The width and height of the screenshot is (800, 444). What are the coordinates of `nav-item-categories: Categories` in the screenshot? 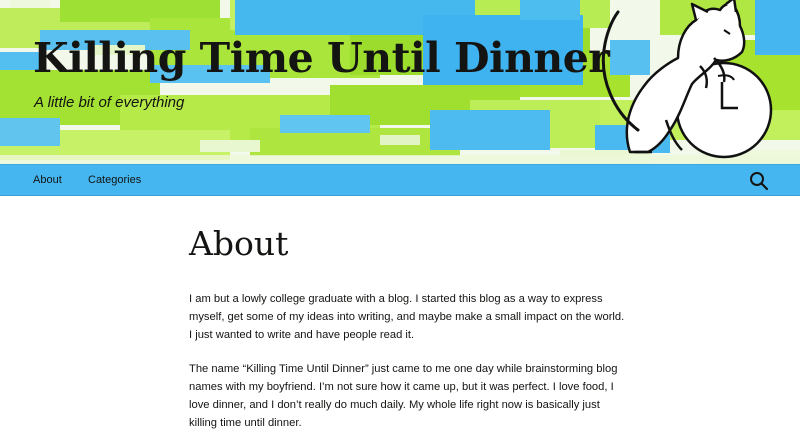 It's located at (114, 180).